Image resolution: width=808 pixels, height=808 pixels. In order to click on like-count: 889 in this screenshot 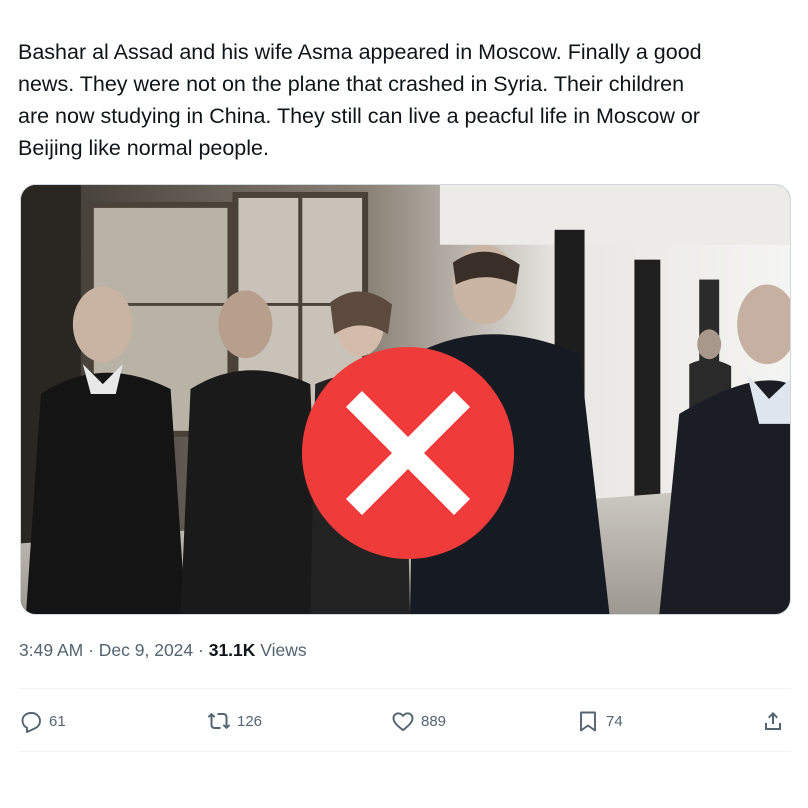, I will do `click(434, 721)`.